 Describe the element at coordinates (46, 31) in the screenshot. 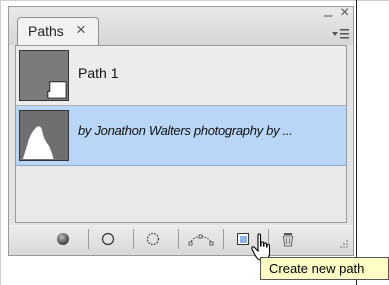

I see `tab-label: Paths` at that location.